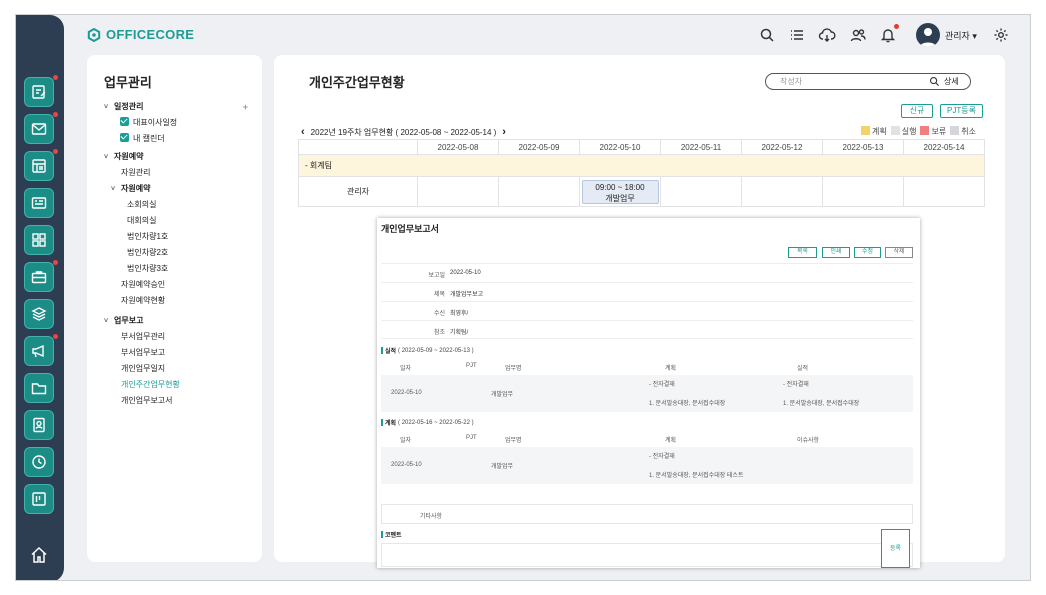 This screenshot has height=595, width=1046. I want to click on sidebar-item-car-2: 법인차량2호, so click(179, 253).